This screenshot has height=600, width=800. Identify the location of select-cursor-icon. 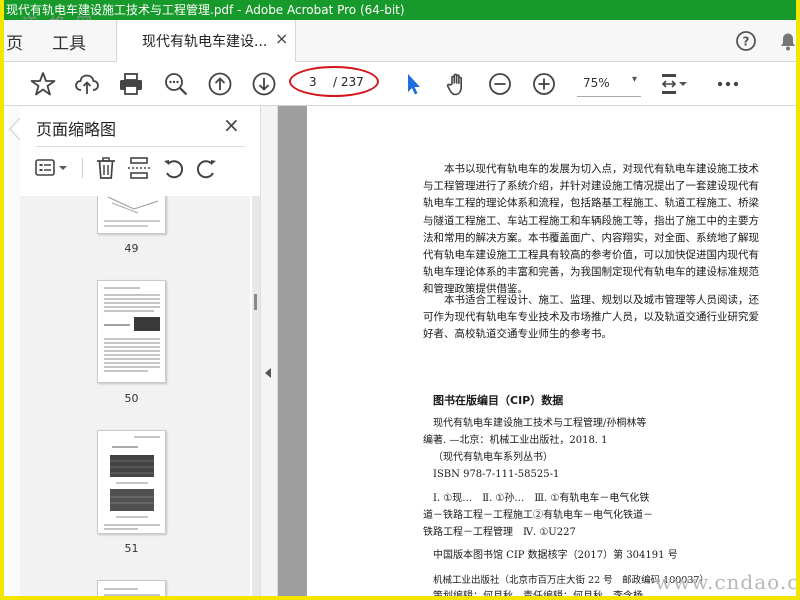
(413, 84).